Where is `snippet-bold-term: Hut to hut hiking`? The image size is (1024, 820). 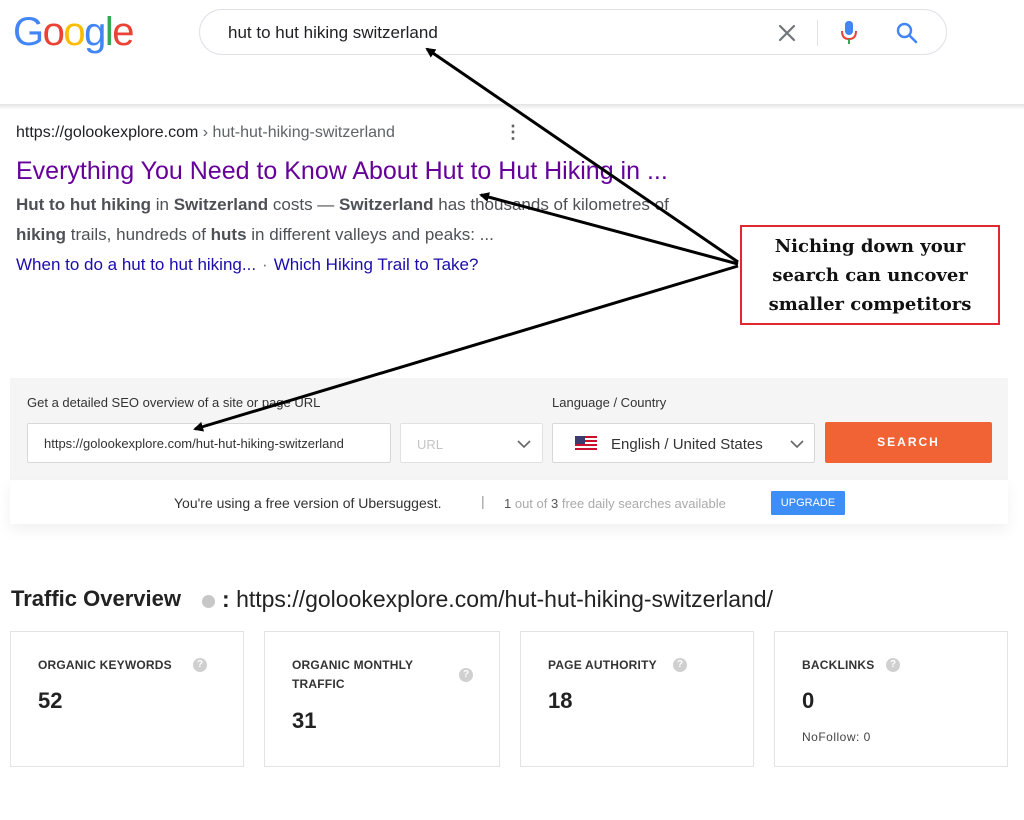
snippet-bold-term: Hut to hut hiking is located at coordinates (84, 204).